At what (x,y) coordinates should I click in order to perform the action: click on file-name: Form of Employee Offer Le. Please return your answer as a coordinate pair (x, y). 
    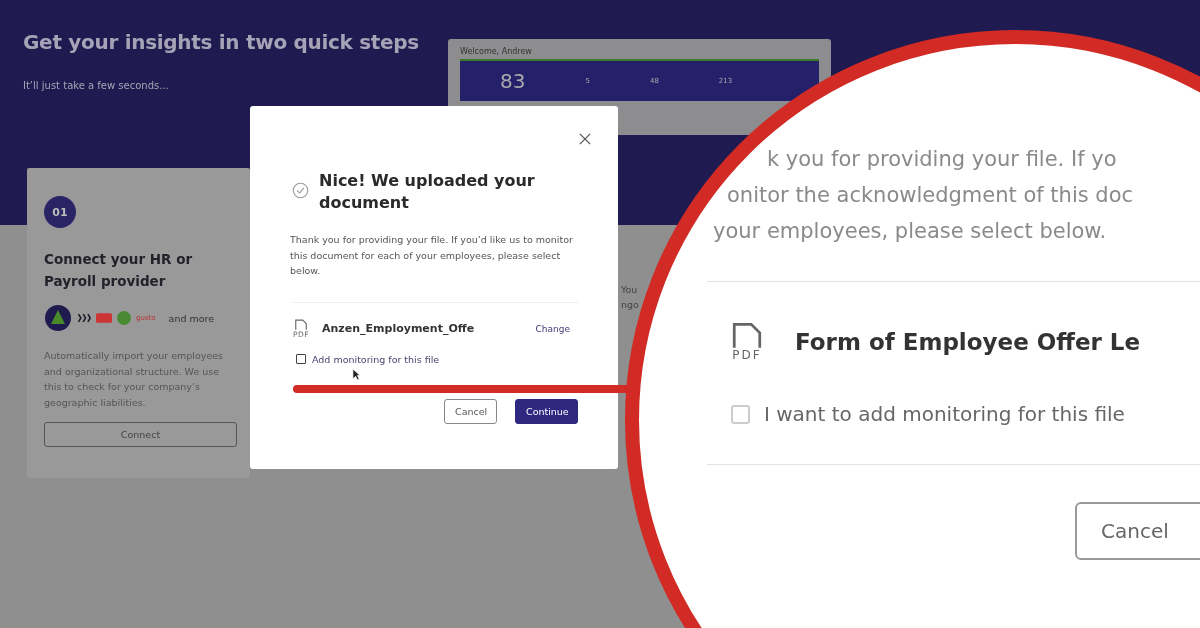
    Looking at the image, I should click on (968, 342).